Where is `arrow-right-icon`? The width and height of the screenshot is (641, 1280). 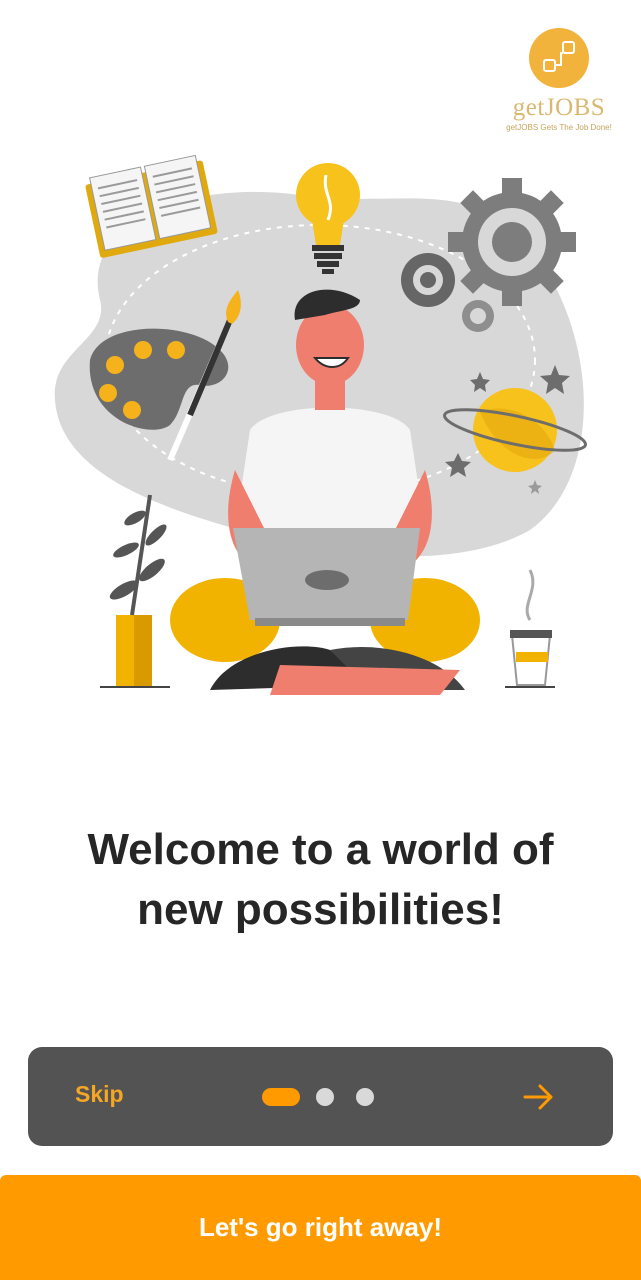 arrow-right-icon is located at coordinates (539, 1097).